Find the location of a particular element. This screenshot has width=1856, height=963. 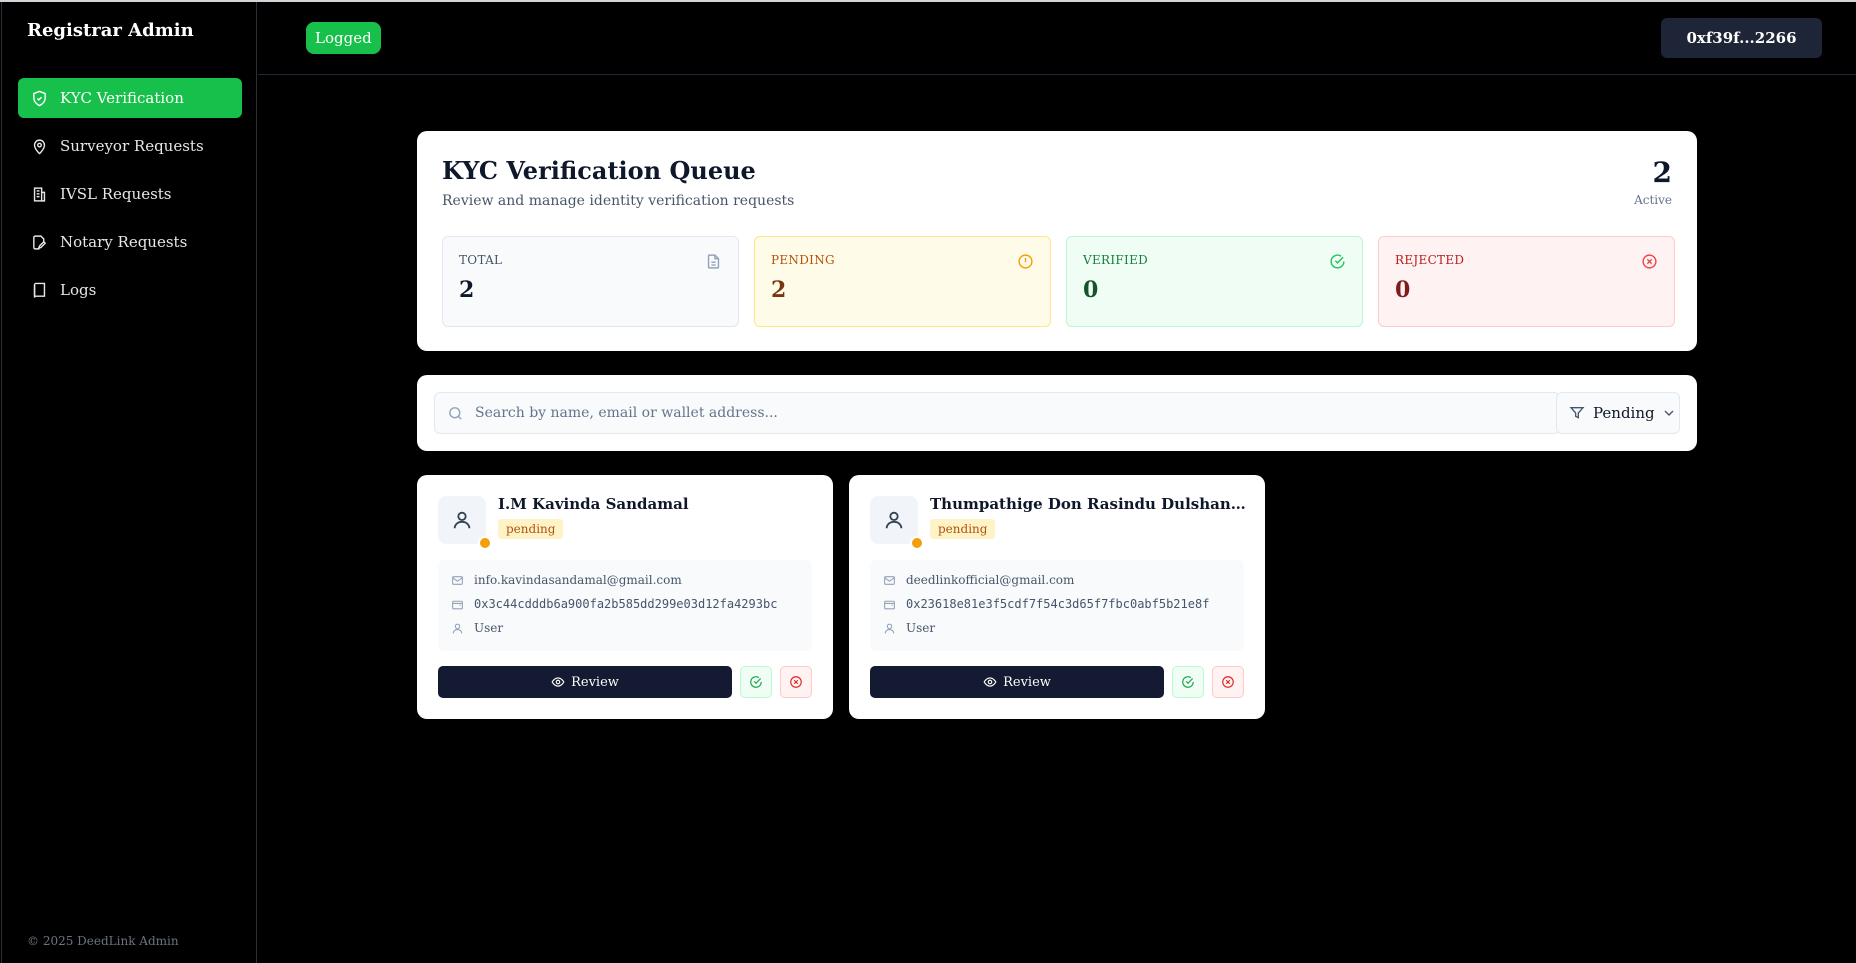

email-row: deedlinkofficial@gmail.com is located at coordinates (978, 580).